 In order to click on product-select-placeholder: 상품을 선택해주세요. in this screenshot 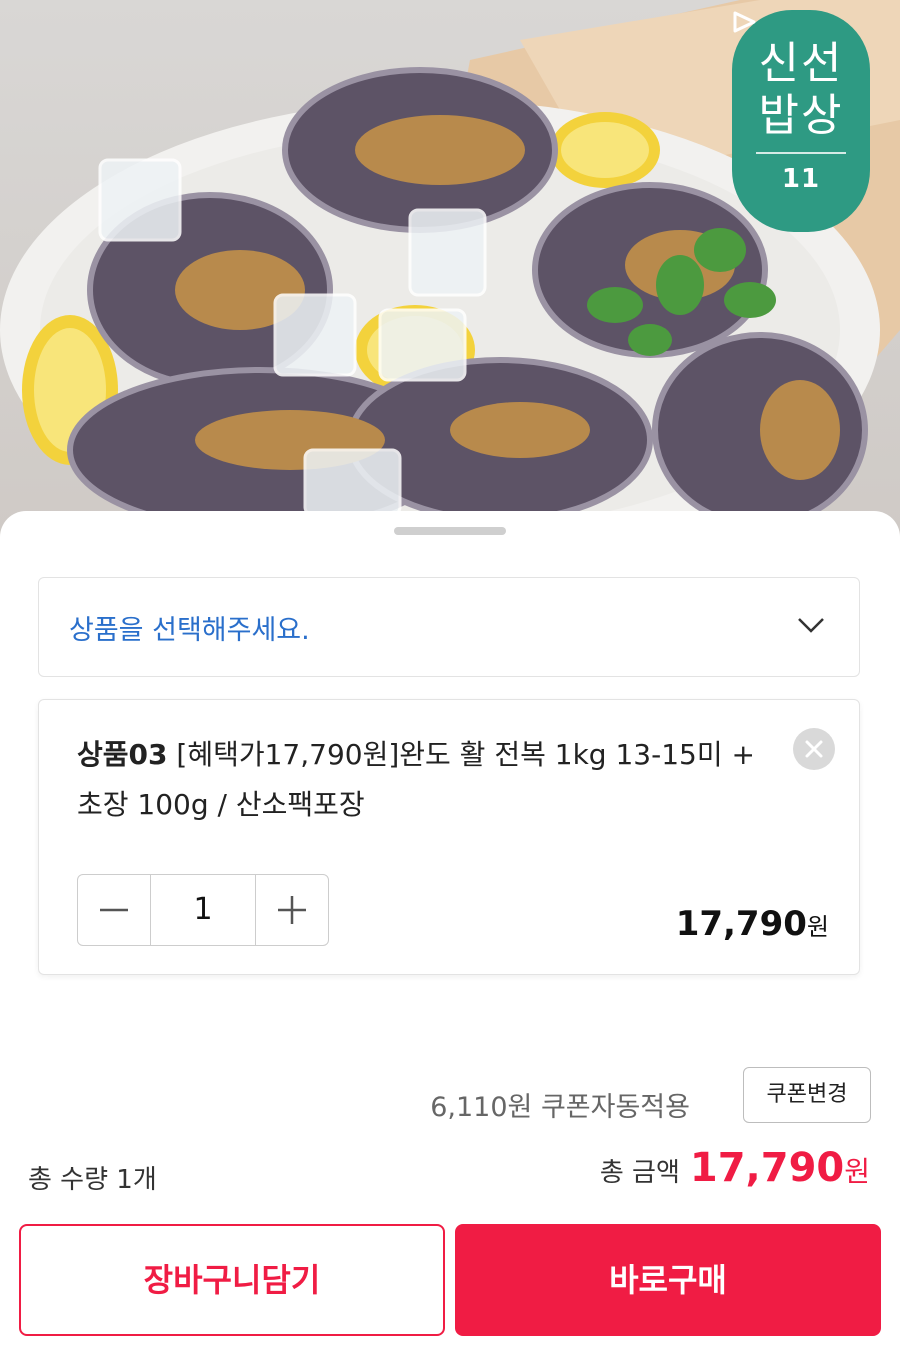, I will do `click(189, 630)`.